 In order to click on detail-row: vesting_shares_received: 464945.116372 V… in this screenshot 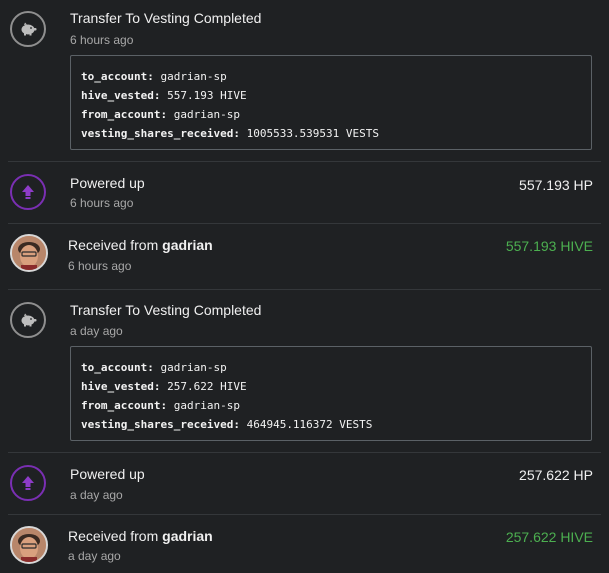, I will do `click(331, 424)`.